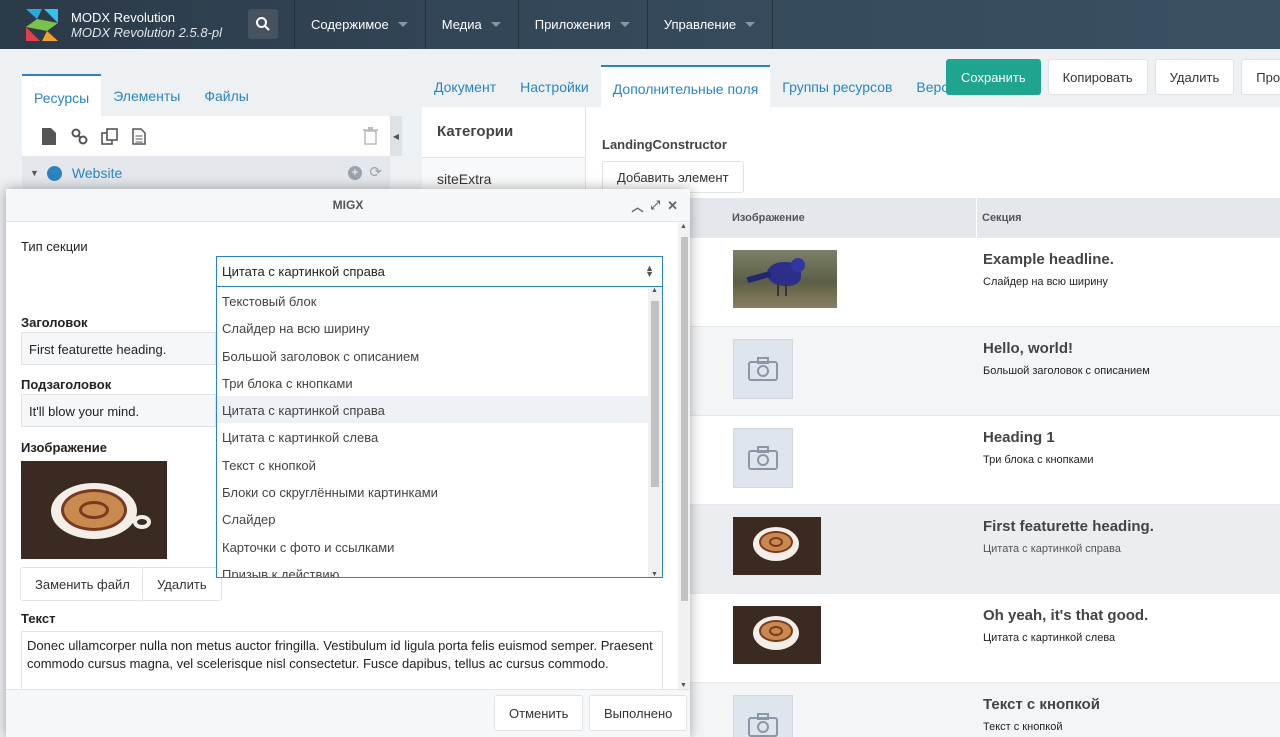 This screenshot has height=737, width=1280. Describe the element at coordinates (672, 206) in the screenshot. I see `close-icon: ✕` at that location.